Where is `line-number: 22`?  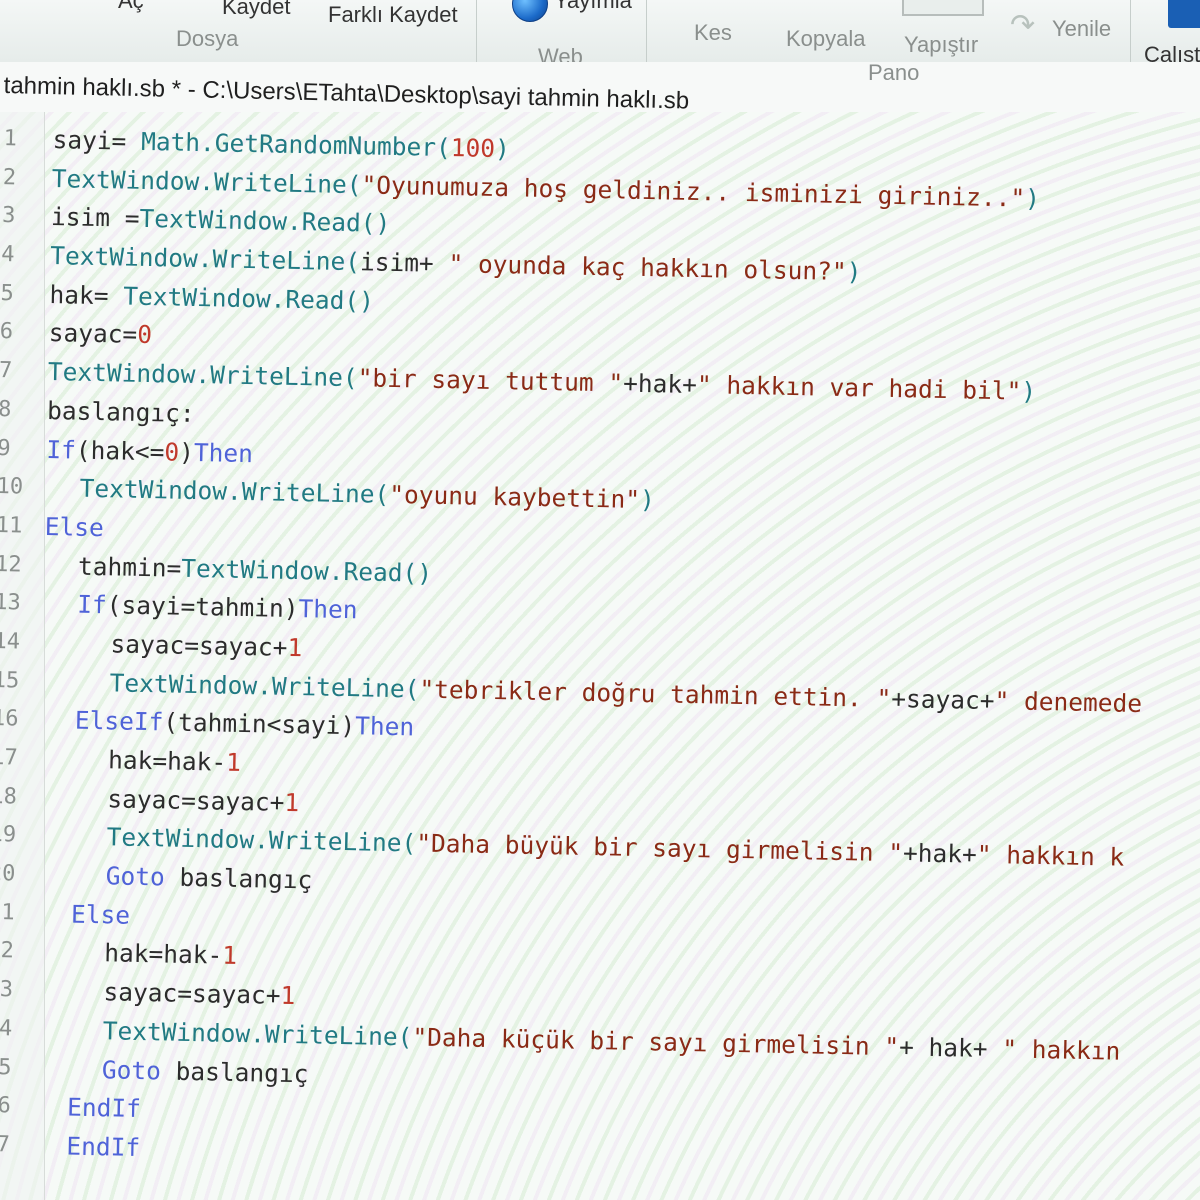
line-number: 22 is located at coordinates (7, 951).